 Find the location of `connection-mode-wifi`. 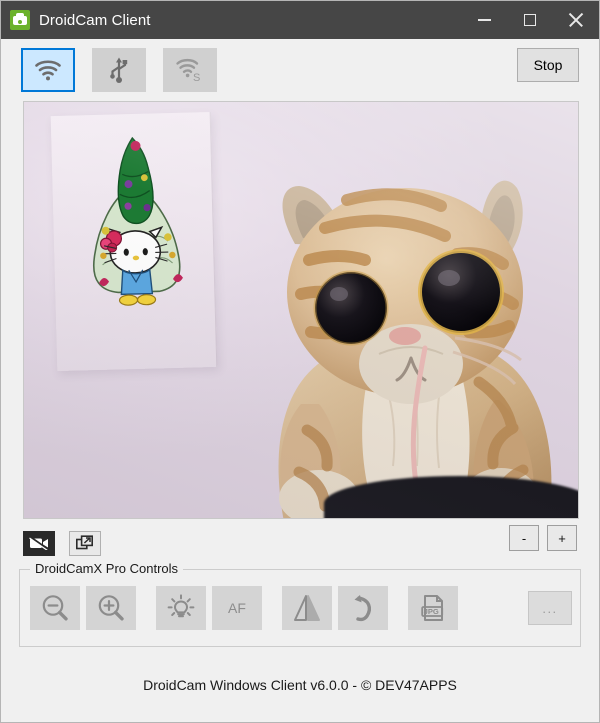

connection-mode-wifi is located at coordinates (48, 70).